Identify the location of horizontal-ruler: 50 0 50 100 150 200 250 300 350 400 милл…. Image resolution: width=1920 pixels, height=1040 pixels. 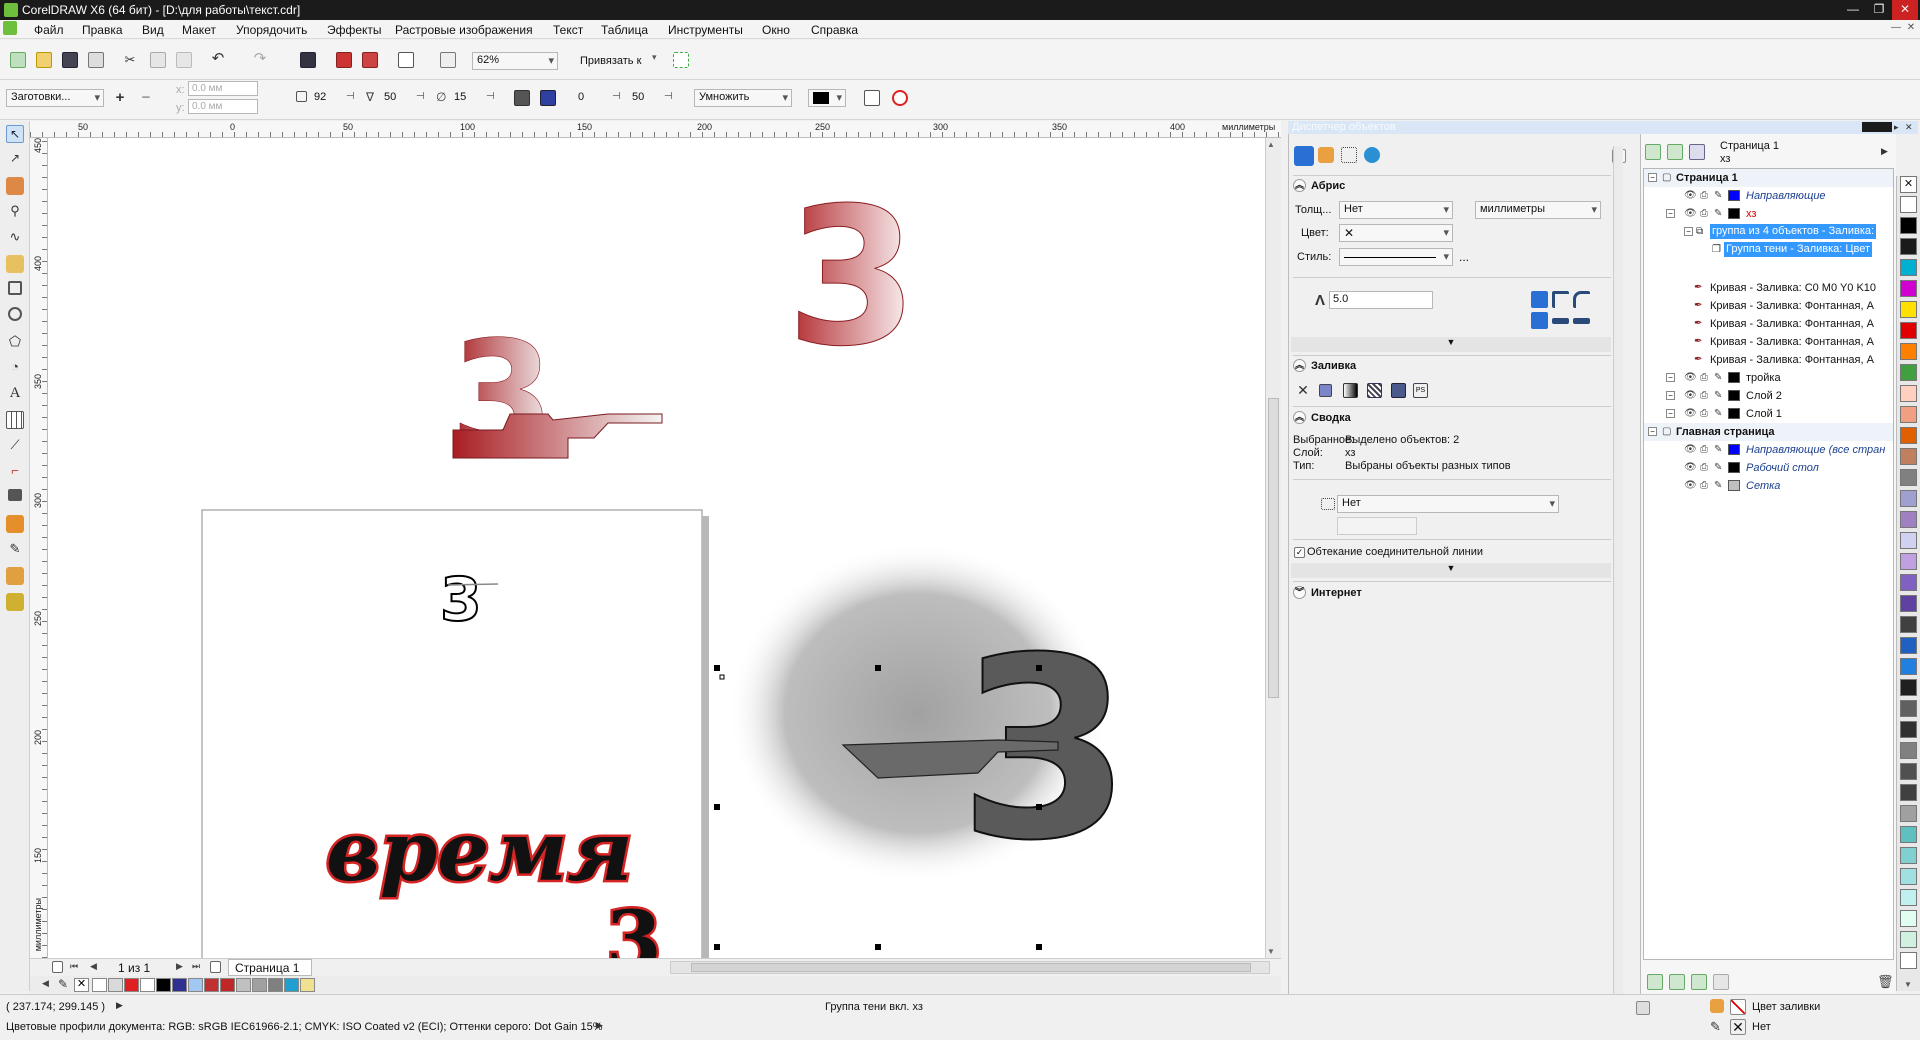
(655, 129).